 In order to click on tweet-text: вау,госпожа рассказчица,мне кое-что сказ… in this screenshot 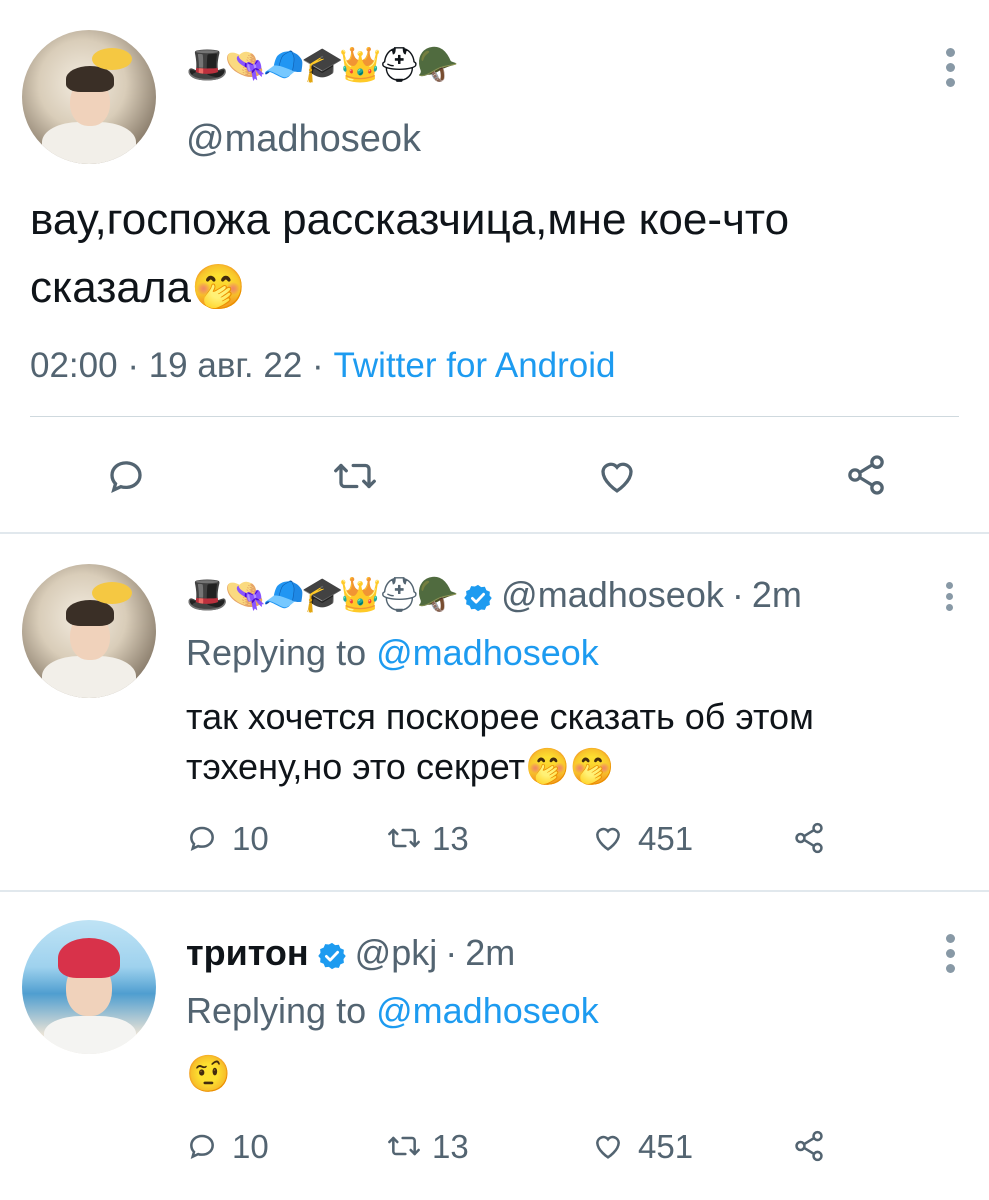, I will do `click(480, 254)`.